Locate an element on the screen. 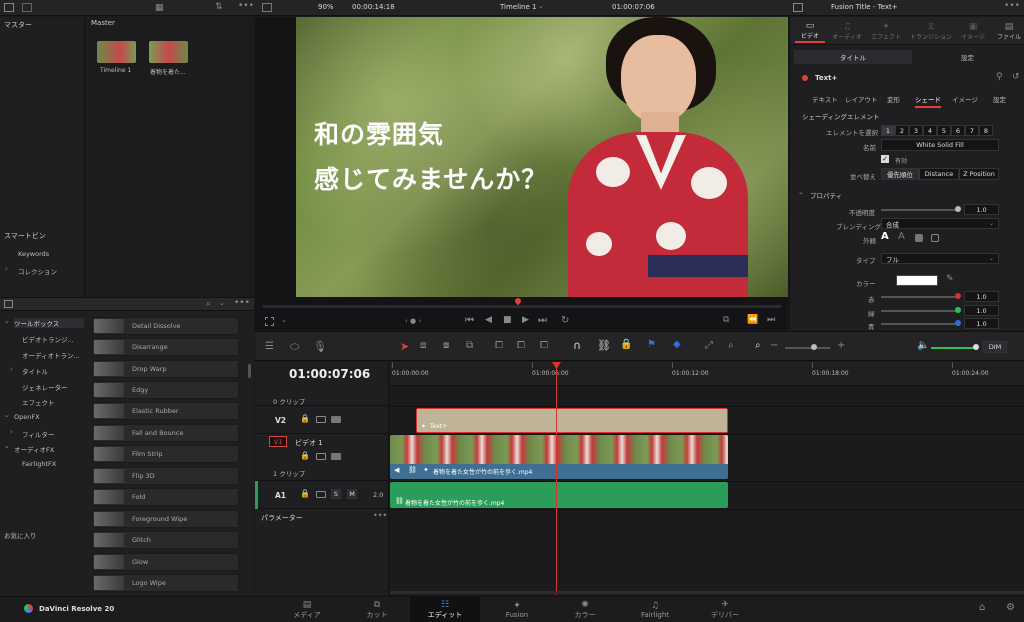  page-deliver: ✈ デリバー is located at coordinates (725, 609).